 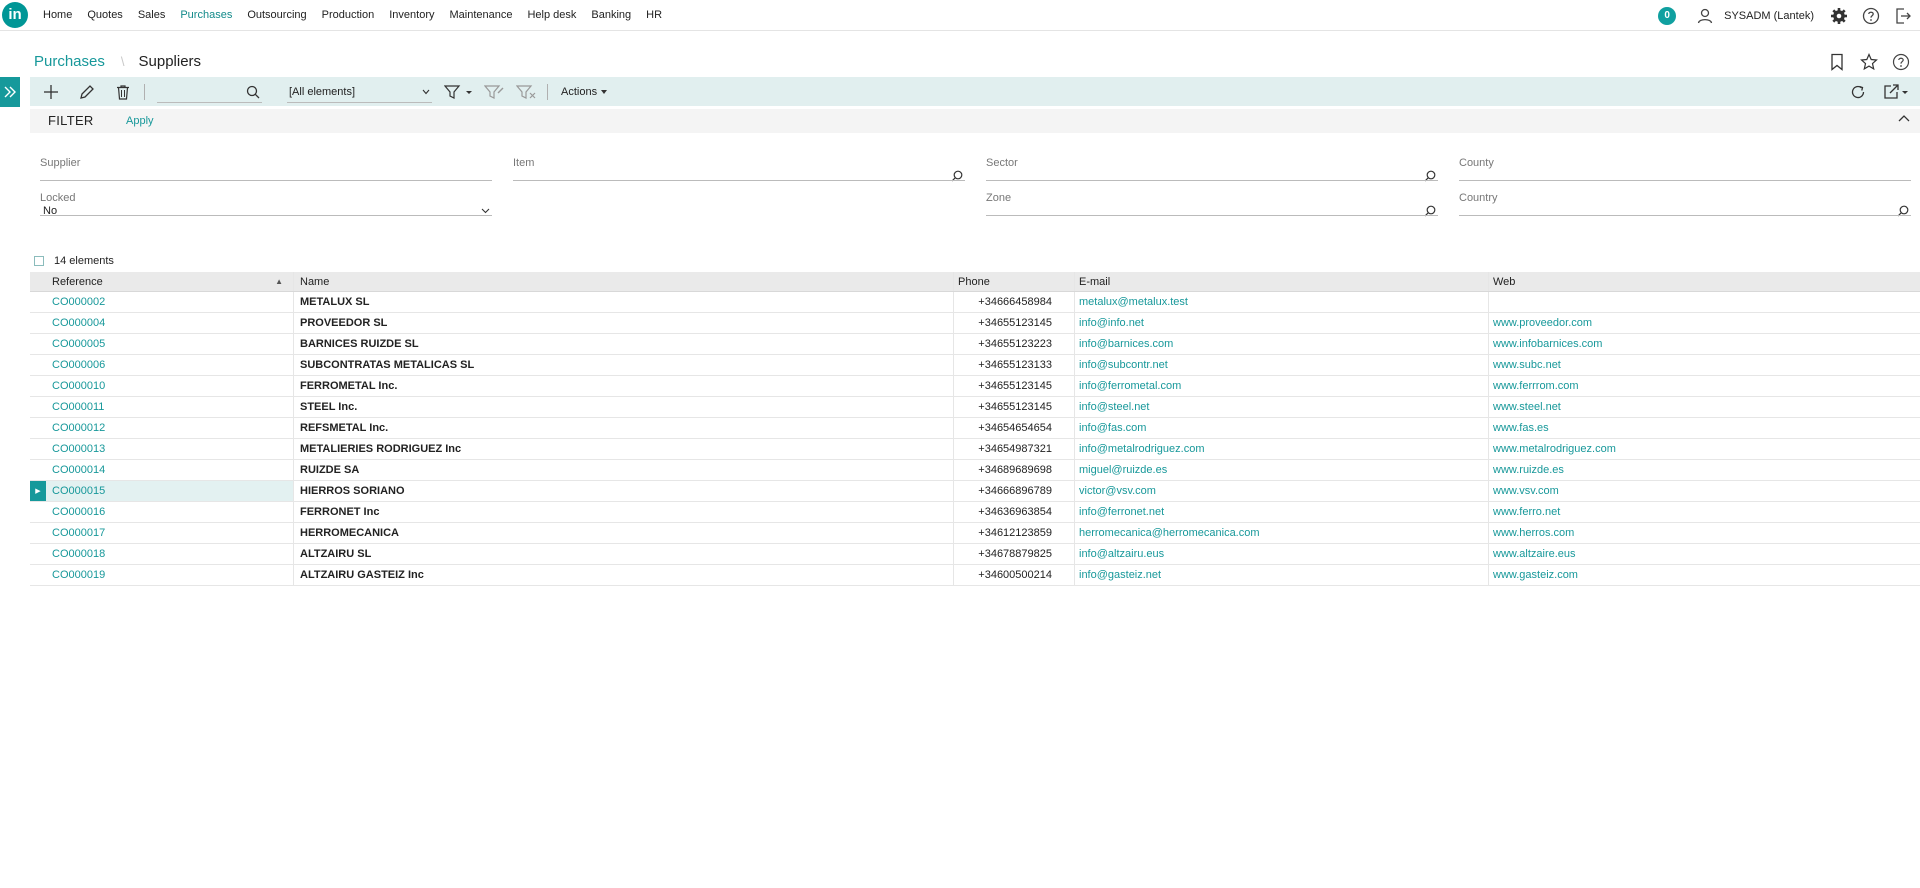 I want to click on apply-filter-link: Apply, so click(x=140, y=121).